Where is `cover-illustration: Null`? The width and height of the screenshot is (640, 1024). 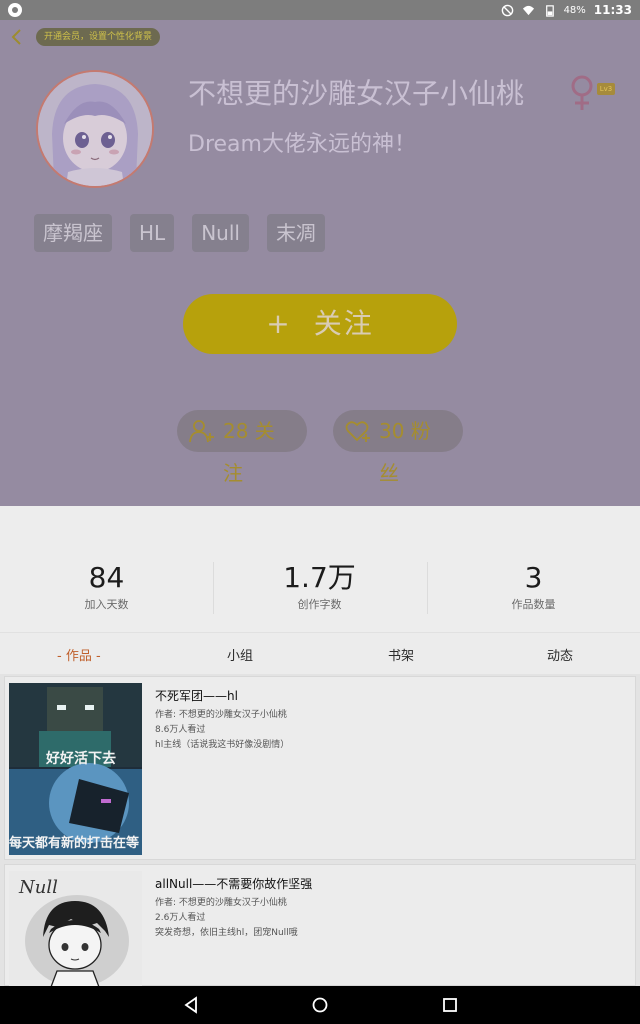 cover-illustration: Null is located at coordinates (75, 929).